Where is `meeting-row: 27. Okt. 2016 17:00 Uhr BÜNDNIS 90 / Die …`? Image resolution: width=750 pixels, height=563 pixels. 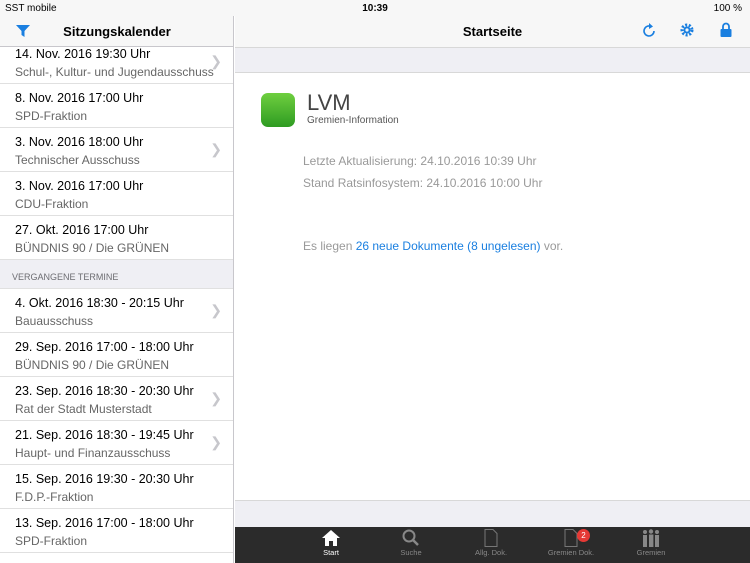
meeting-row: 27. Okt. 2016 17:00 Uhr BÜNDNIS 90 / Die … is located at coordinates (116, 238).